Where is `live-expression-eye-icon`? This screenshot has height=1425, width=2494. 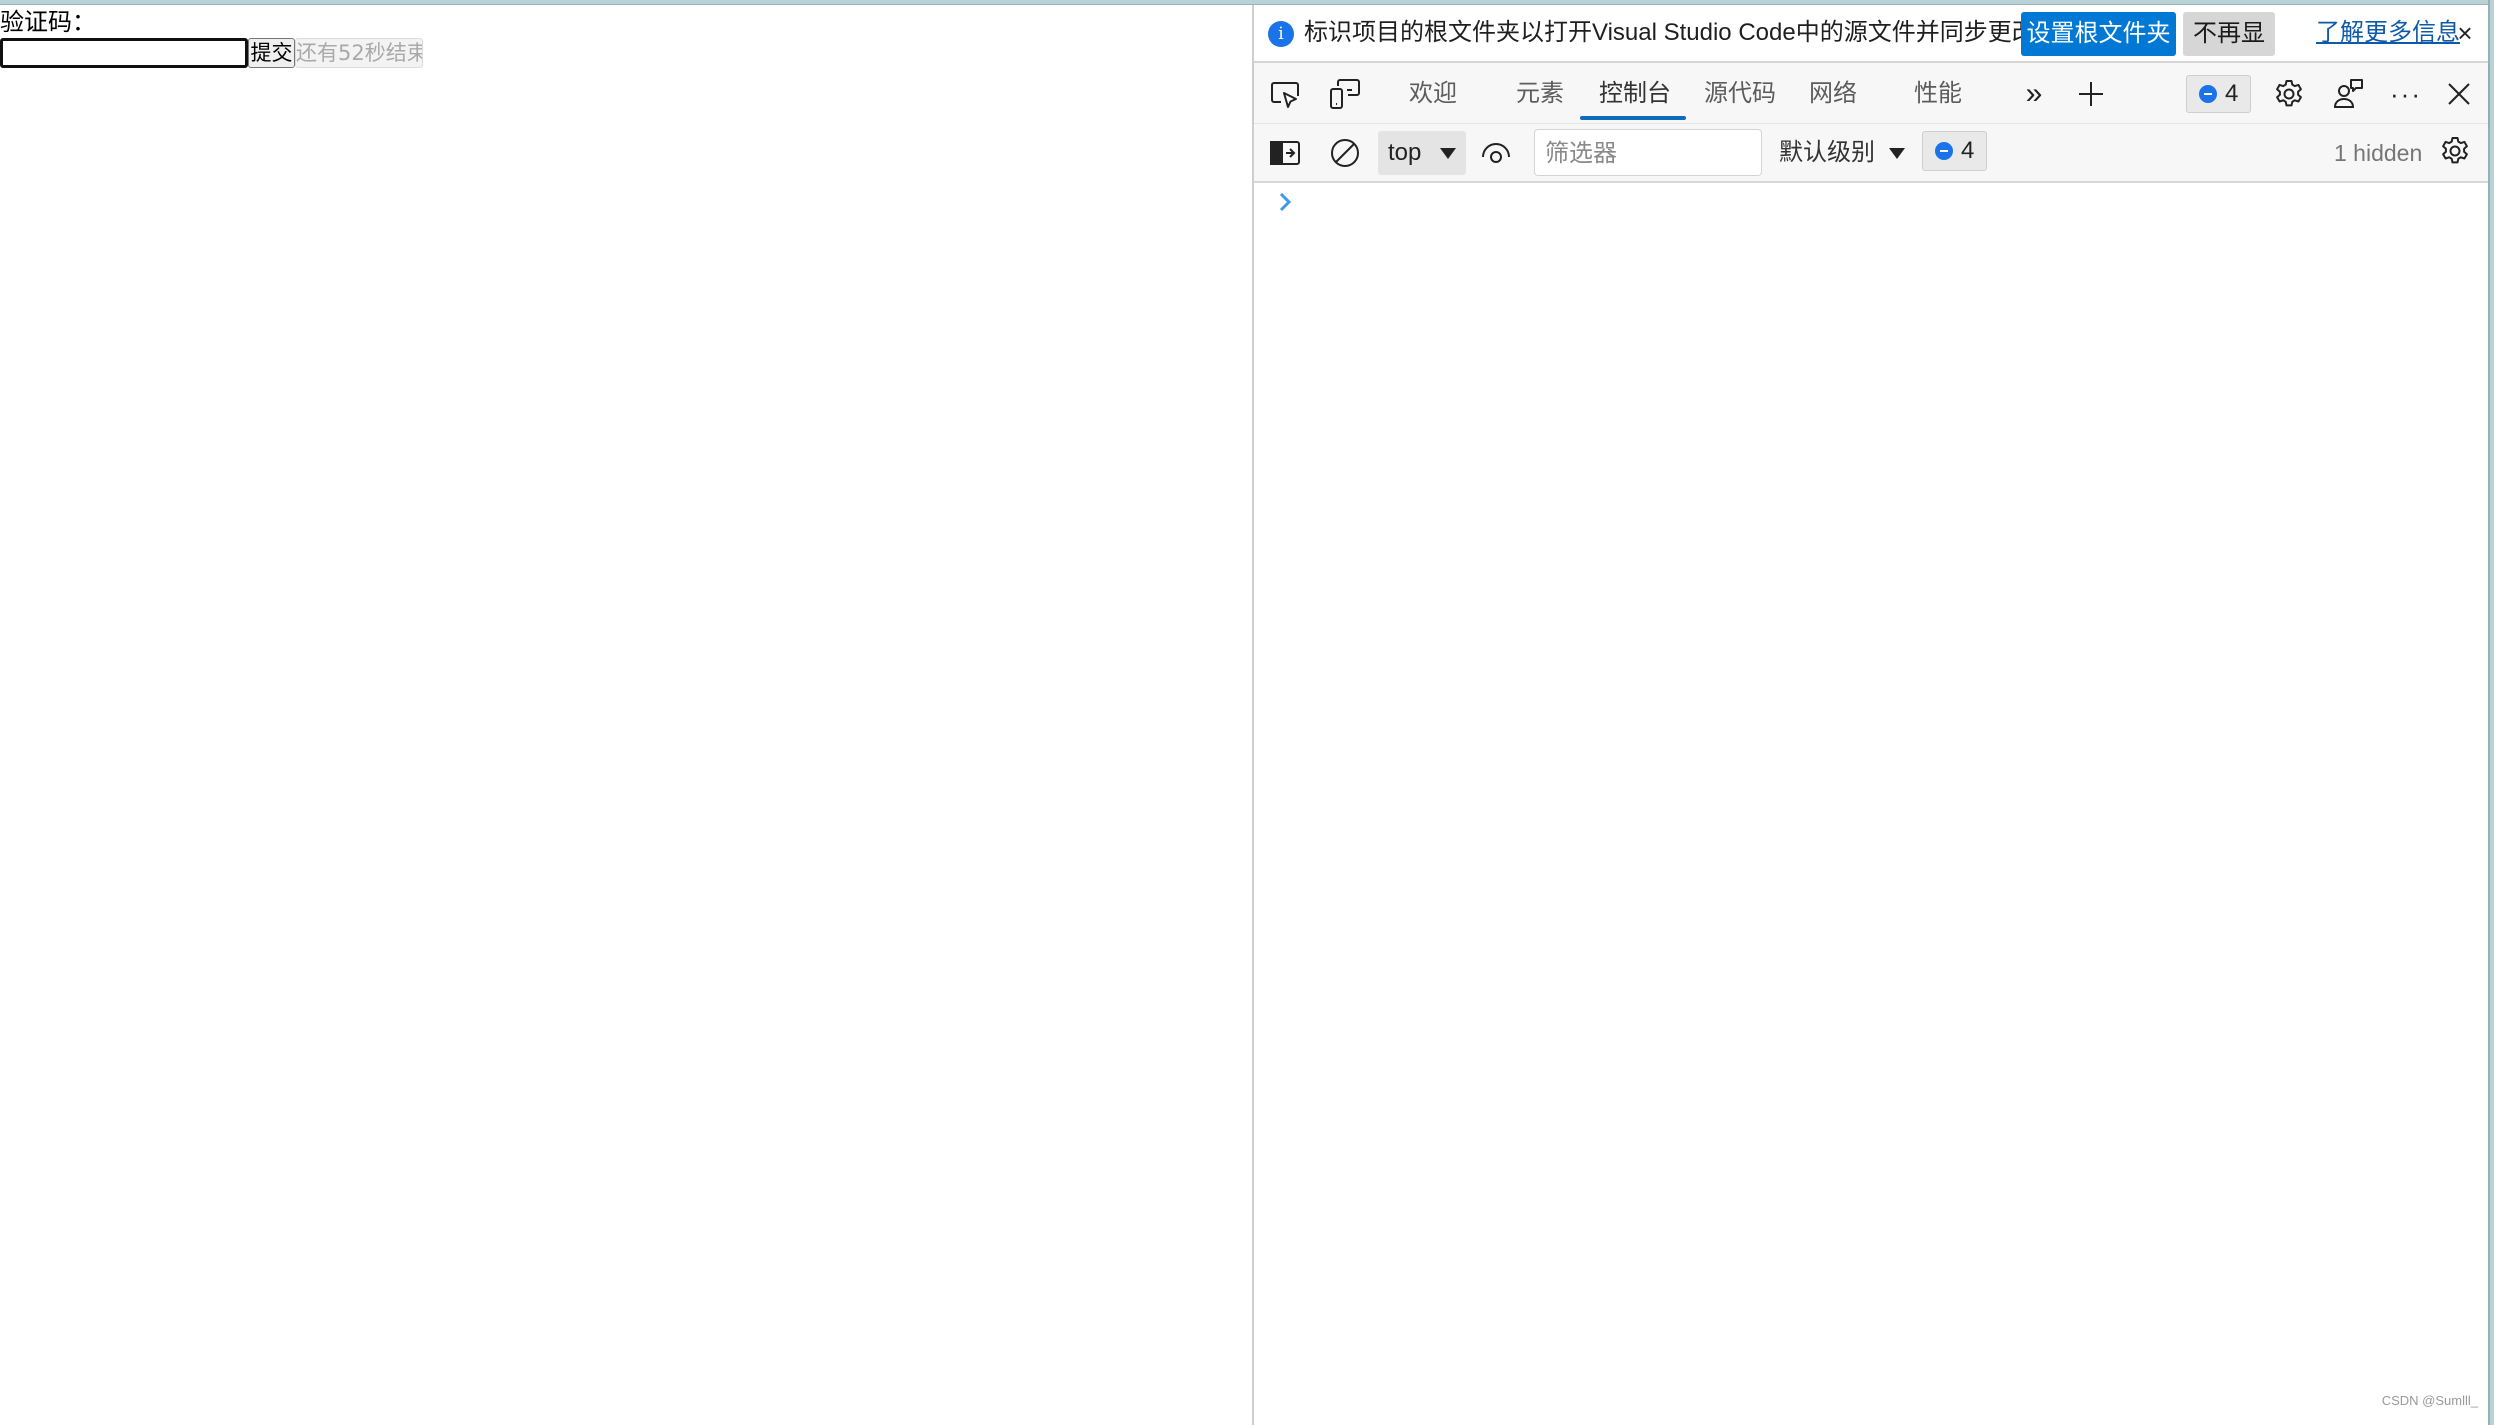
live-expression-eye-icon is located at coordinates (1496, 153).